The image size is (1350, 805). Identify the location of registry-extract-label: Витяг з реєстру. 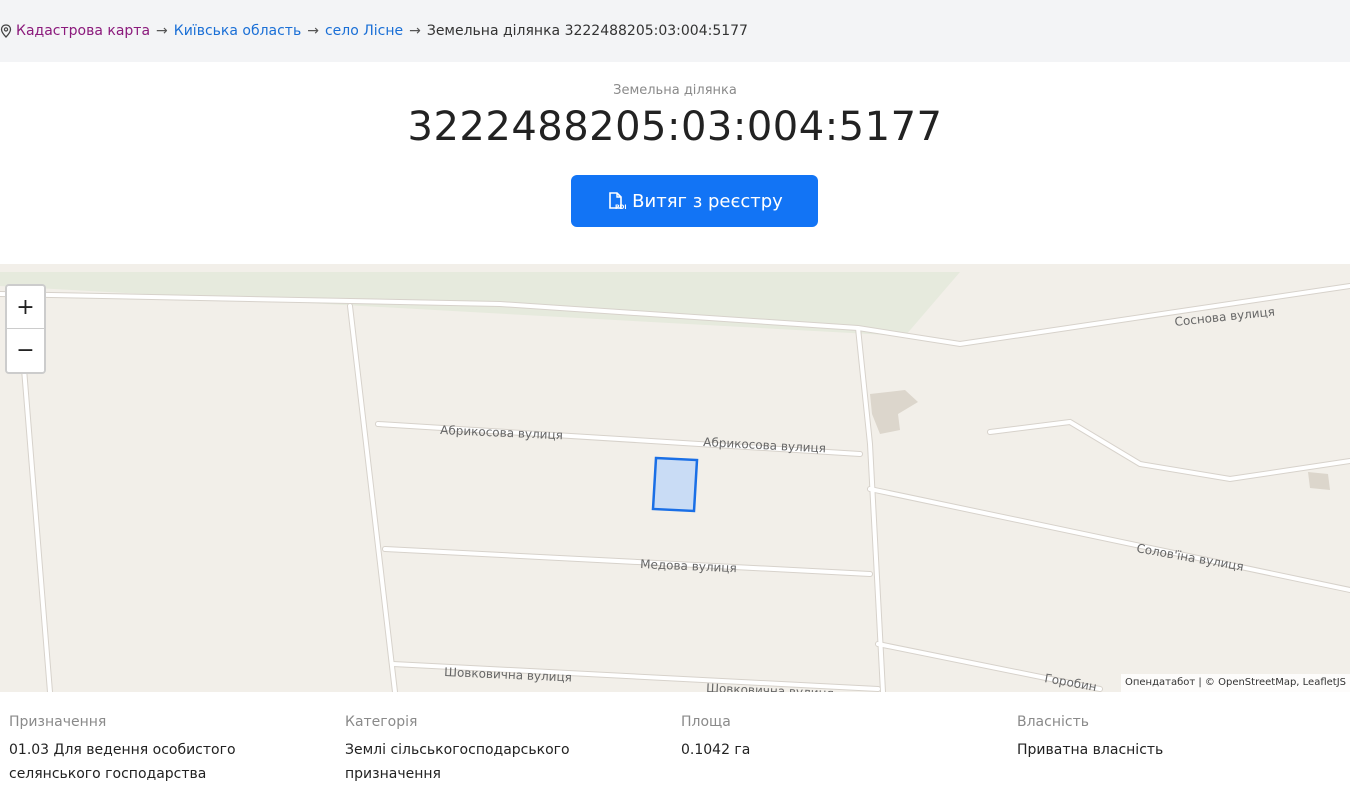
(707, 201).